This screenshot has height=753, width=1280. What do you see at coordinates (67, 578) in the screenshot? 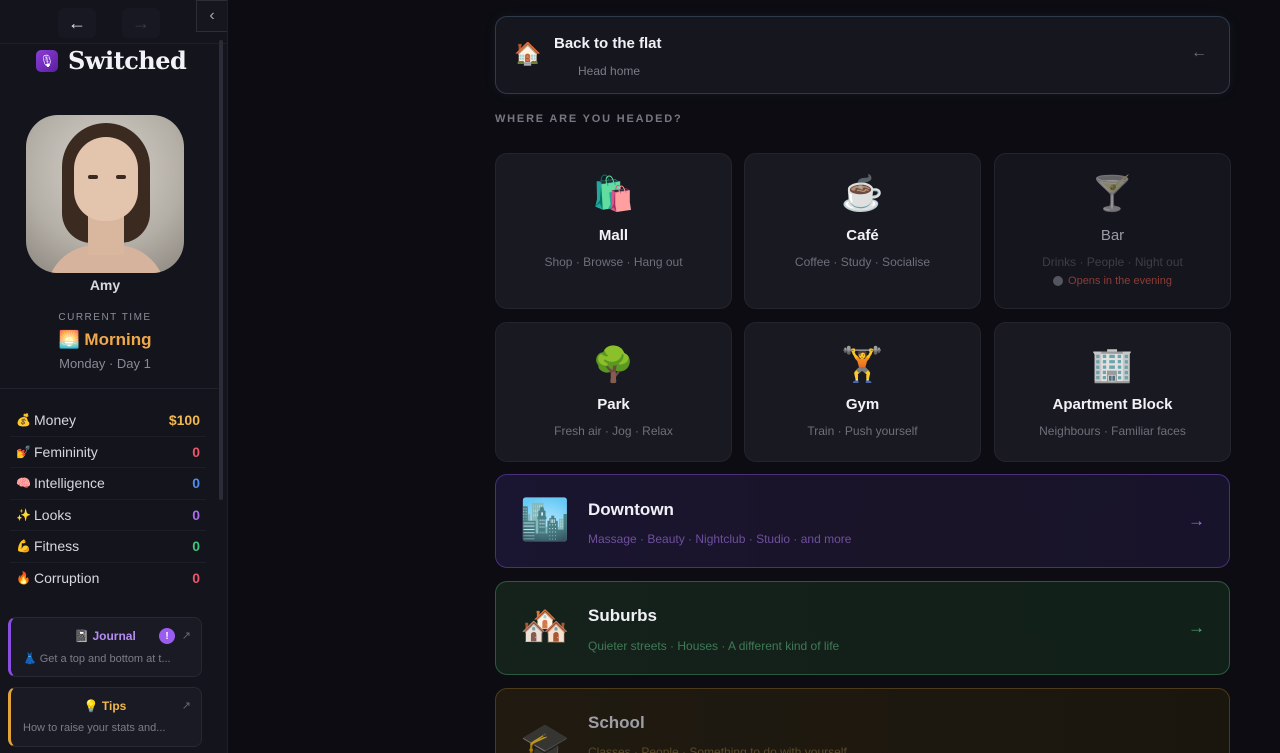
I see `stat-label: Corruption` at bounding box center [67, 578].